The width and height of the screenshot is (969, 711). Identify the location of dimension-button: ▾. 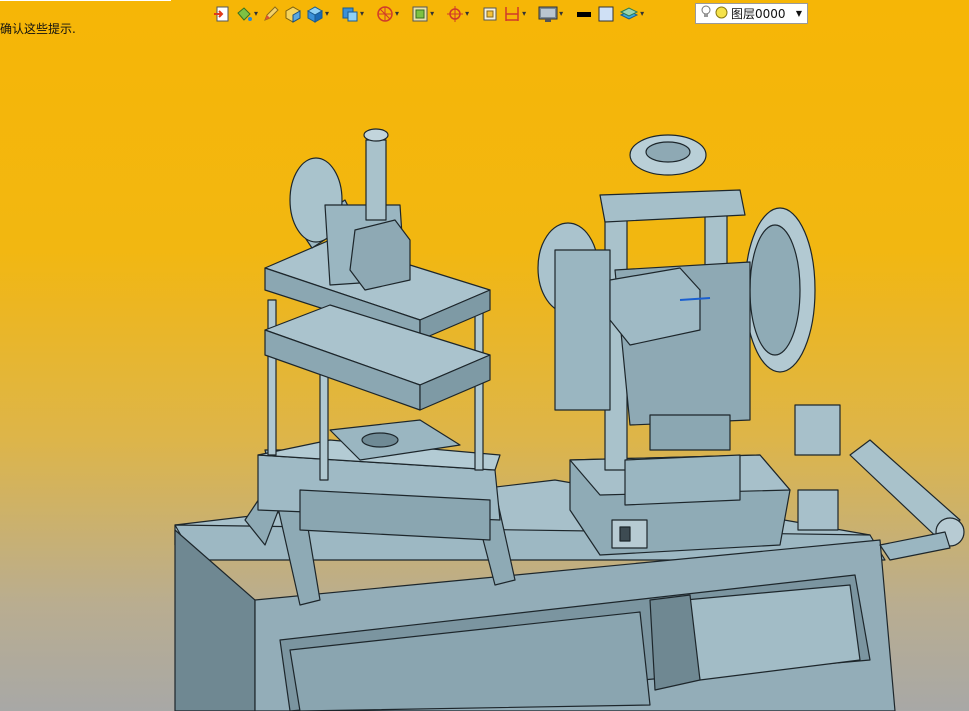
(514, 14).